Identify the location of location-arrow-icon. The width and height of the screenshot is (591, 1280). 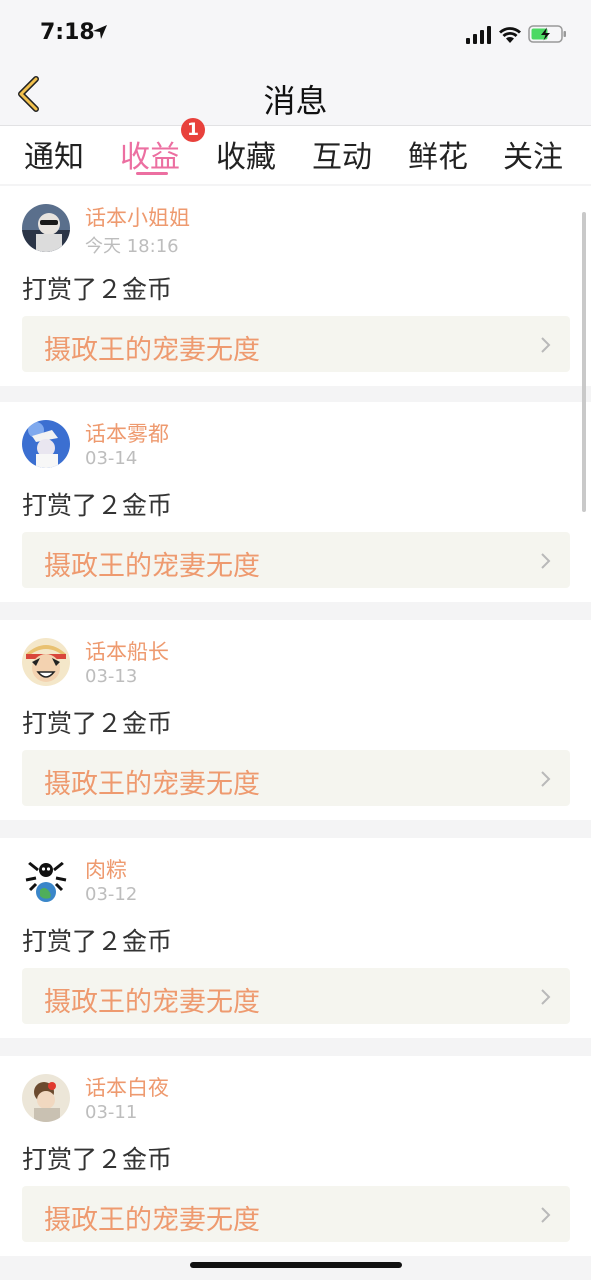
(100, 32).